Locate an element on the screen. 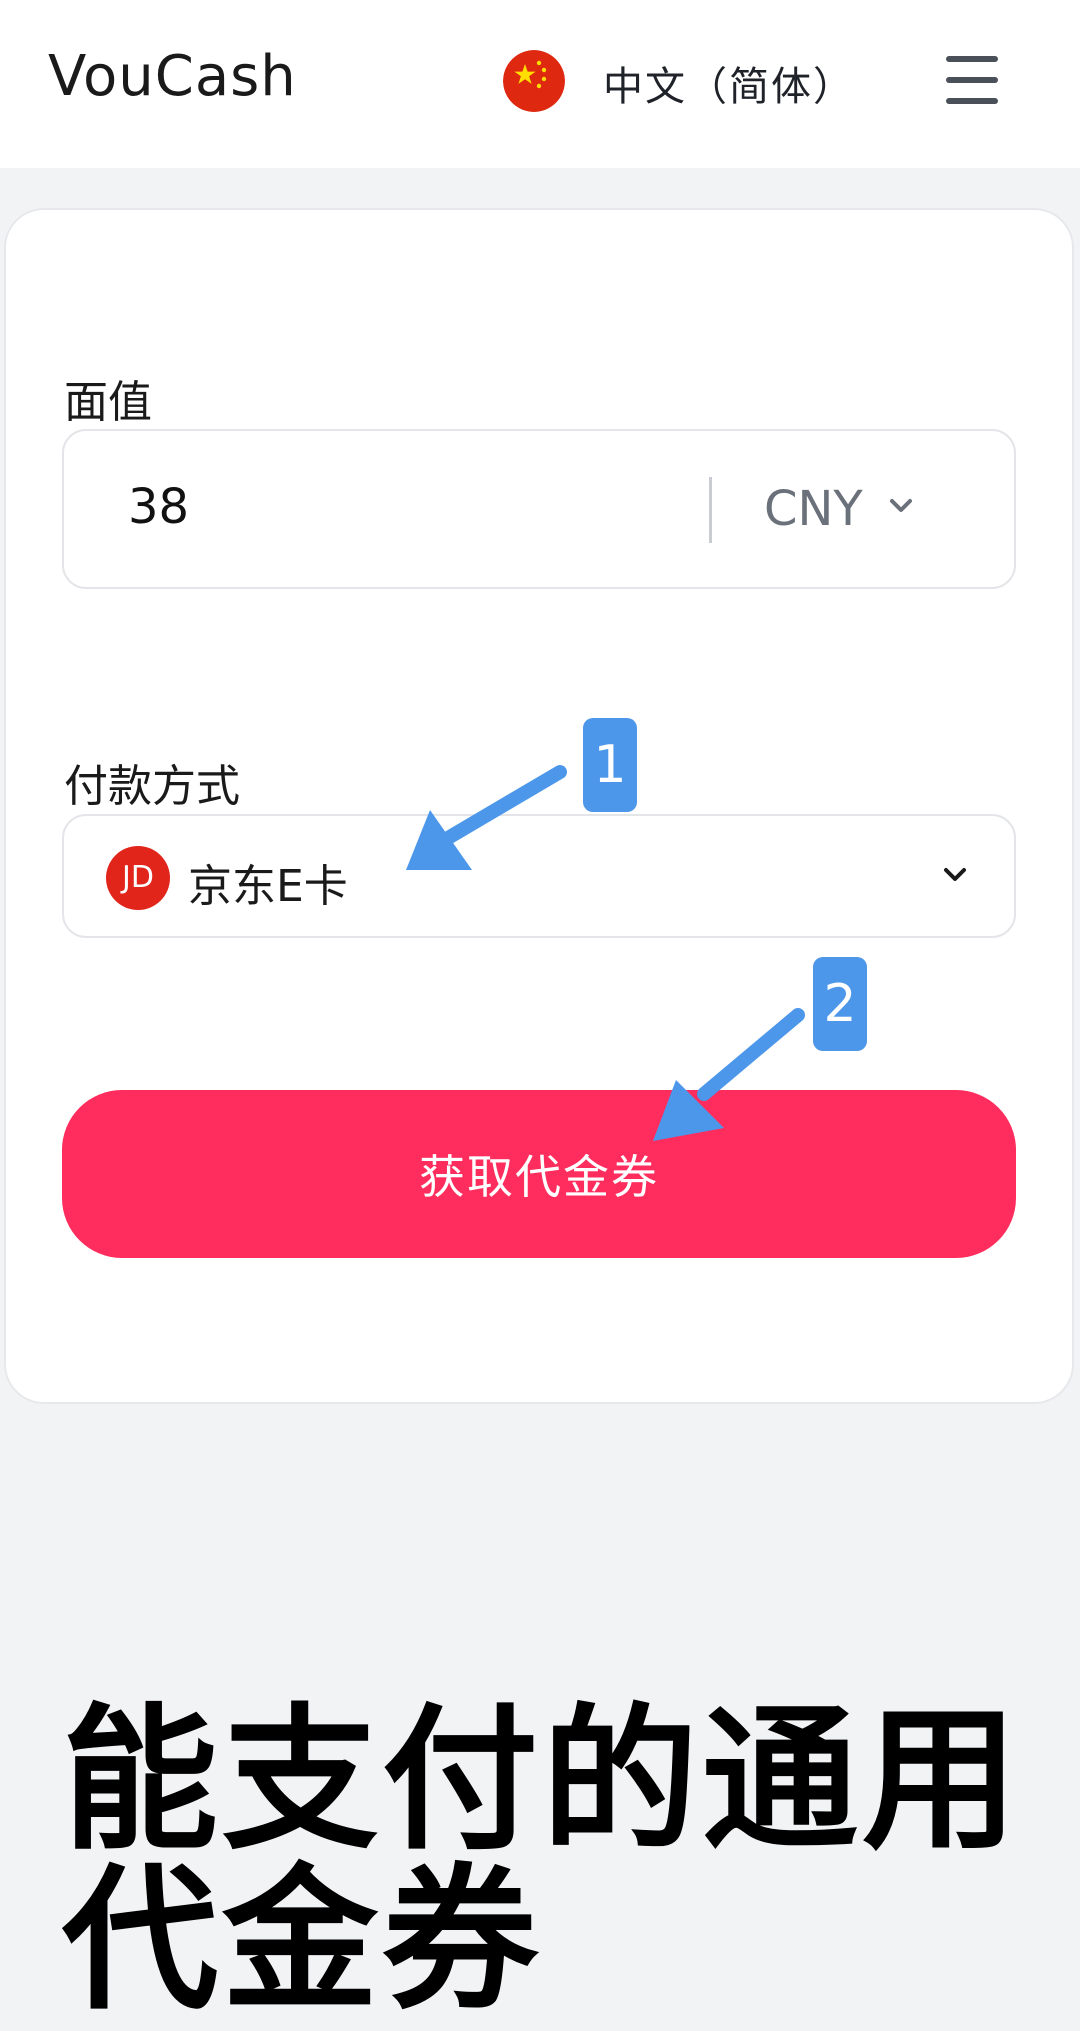 Image resolution: width=1080 pixels, height=2031 pixels. hero-heading: 能支付的通用 代金券 is located at coordinates (562, 1860).